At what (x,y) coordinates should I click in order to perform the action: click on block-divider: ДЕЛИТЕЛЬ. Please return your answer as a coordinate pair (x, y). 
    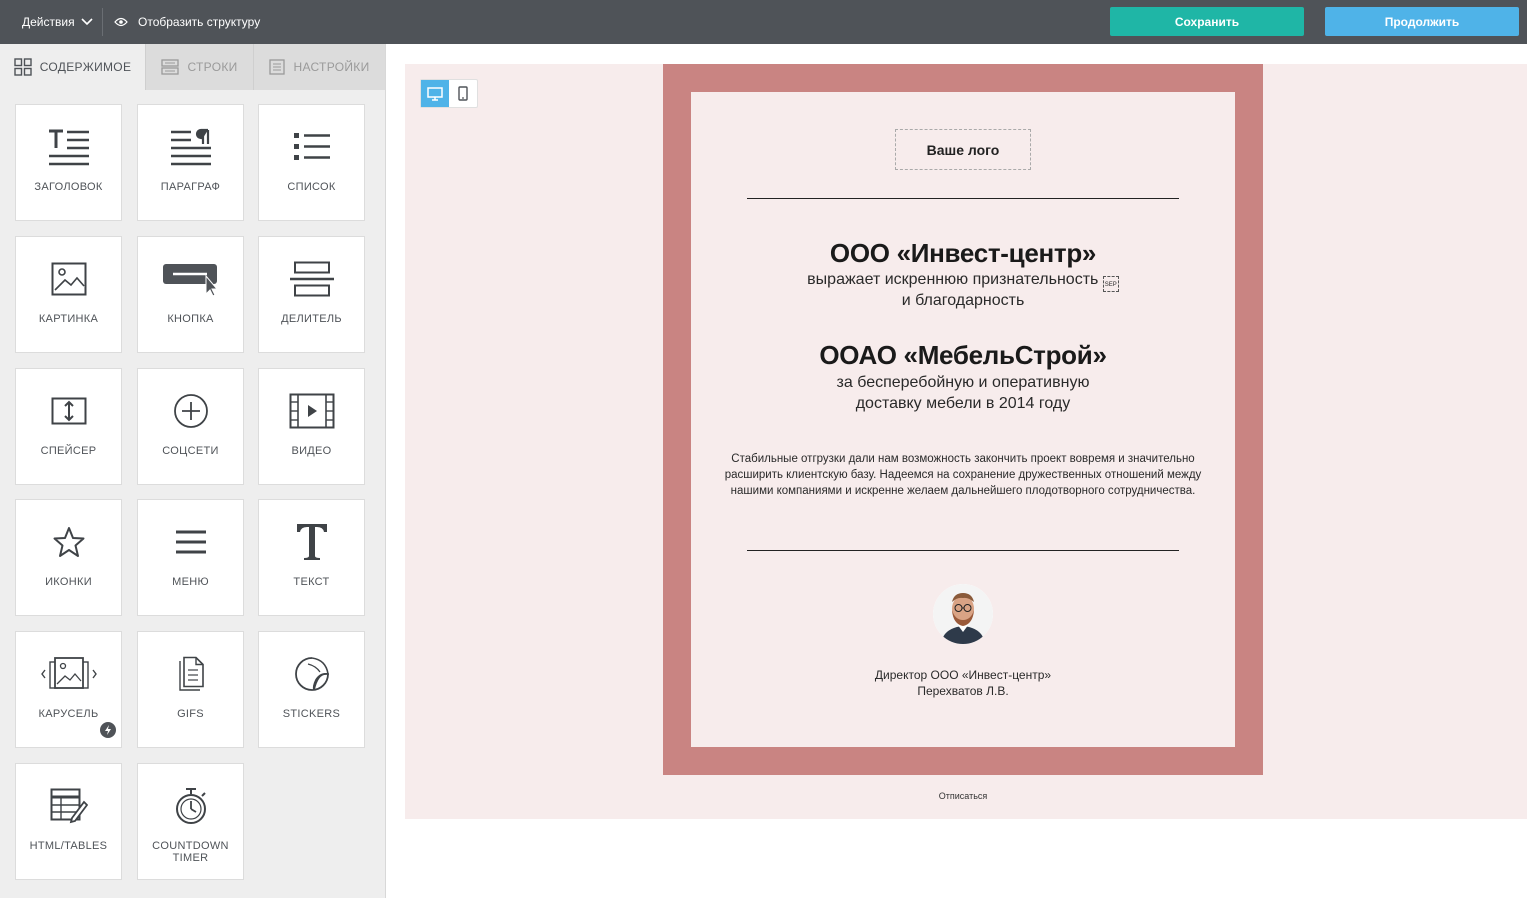
    Looking at the image, I should click on (311, 294).